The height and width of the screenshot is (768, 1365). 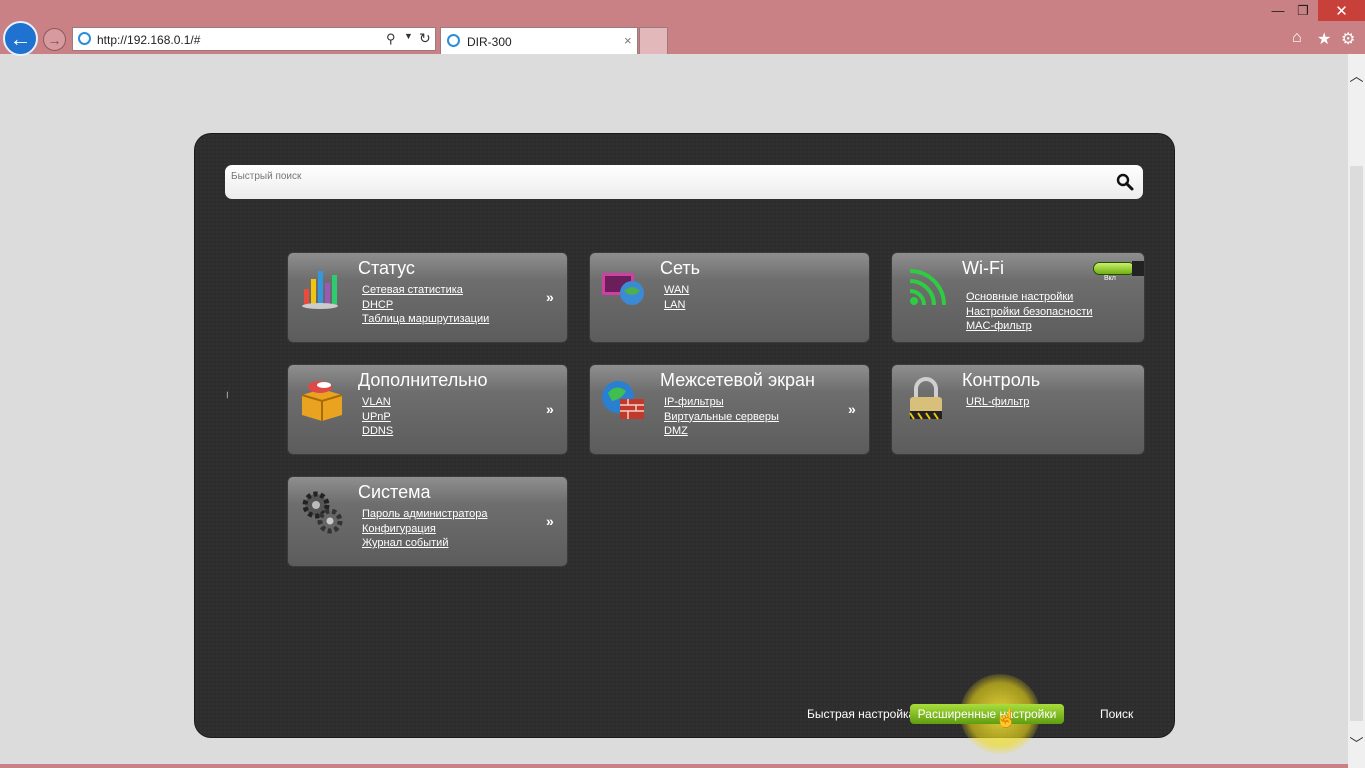 I want to click on link-vlan: VLAN, so click(x=377, y=402).